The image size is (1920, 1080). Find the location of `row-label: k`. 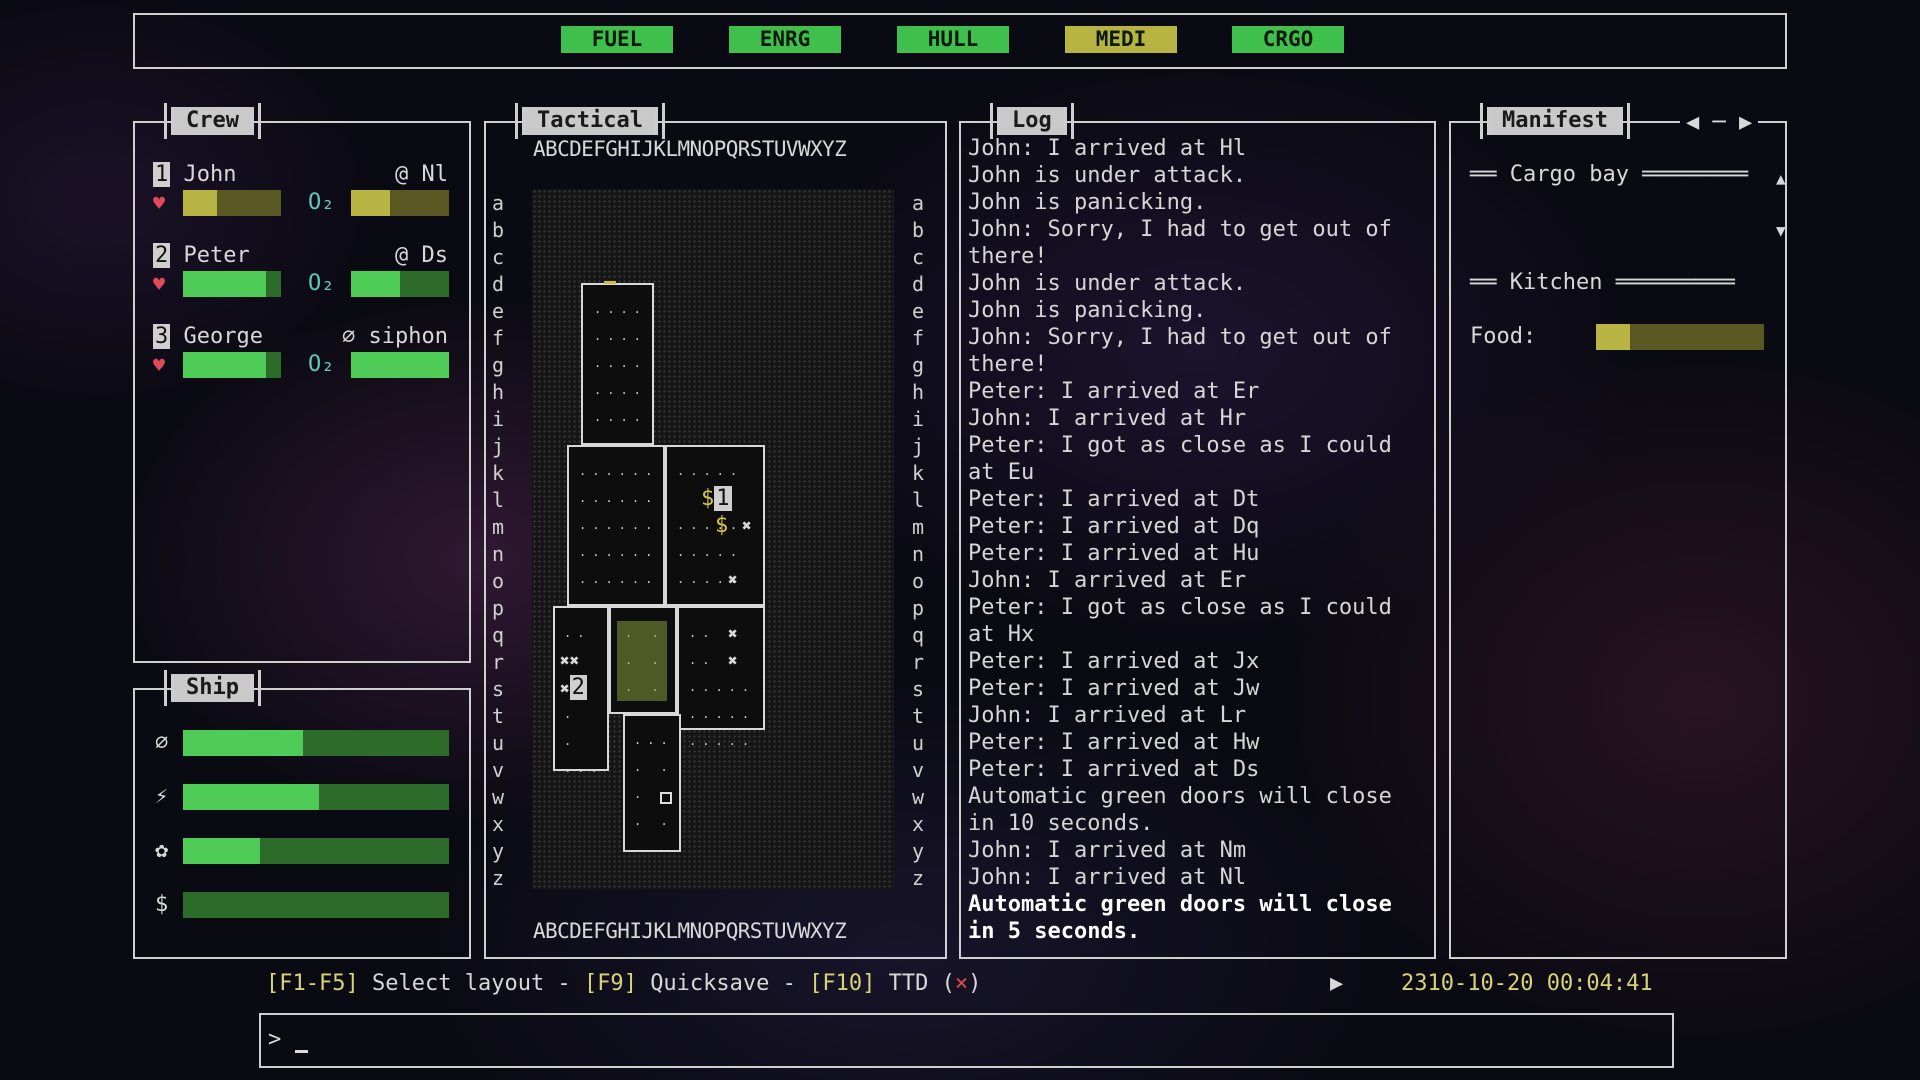

row-label: k is located at coordinates (498, 473).